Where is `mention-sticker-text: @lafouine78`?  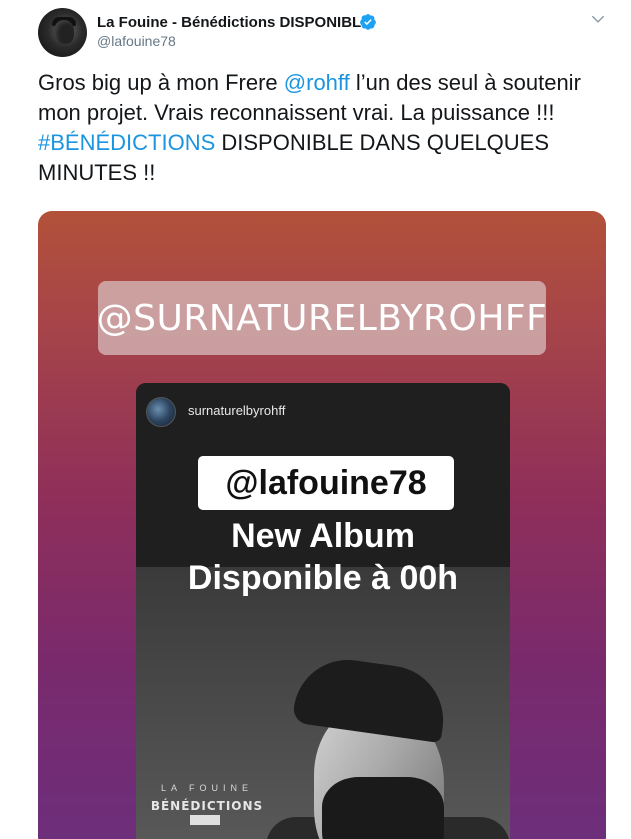
mention-sticker-text: @lafouine78 is located at coordinates (326, 482).